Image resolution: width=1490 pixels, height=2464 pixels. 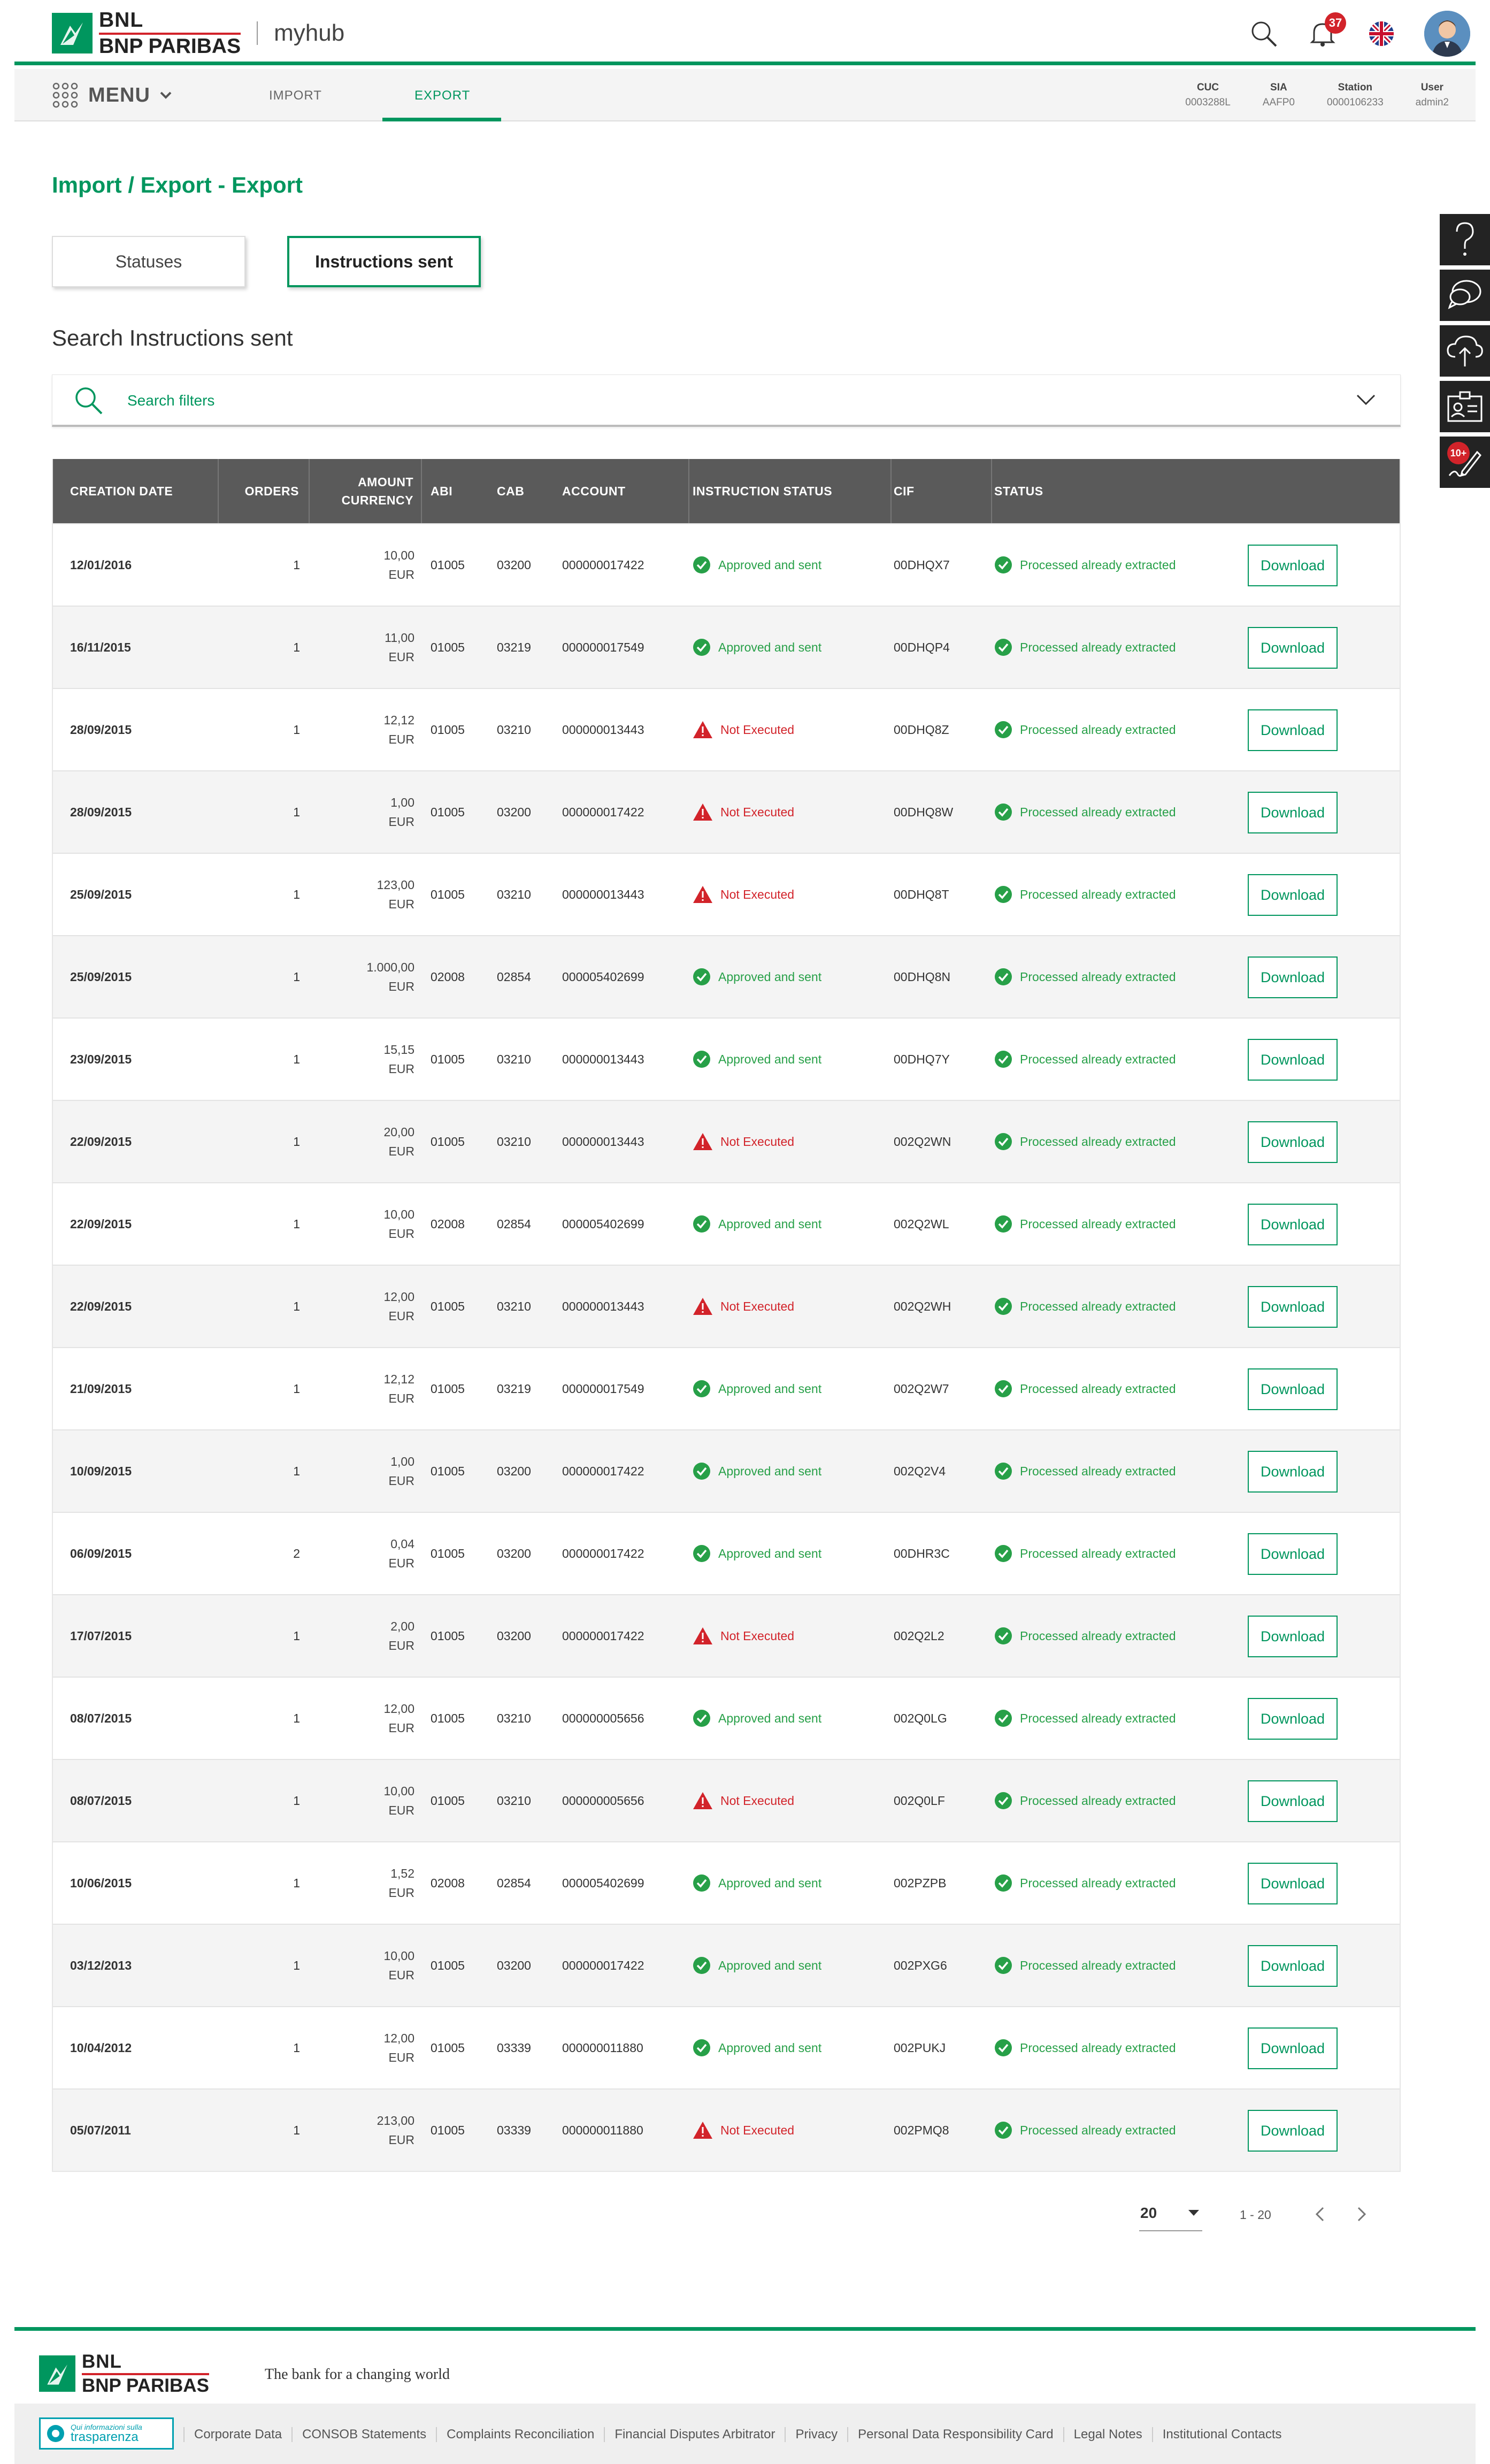 I want to click on search-filters-toggle: Search filters, so click(x=726, y=400).